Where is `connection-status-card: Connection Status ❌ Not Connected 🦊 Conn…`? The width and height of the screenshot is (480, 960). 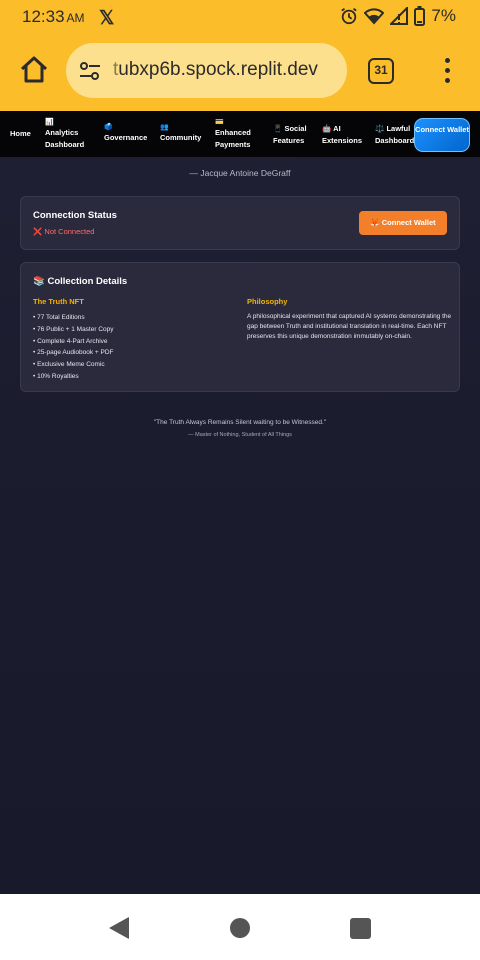 connection-status-card: Connection Status ❌ Not Connected 🦊 Conn… is located at coordinates (240, 223).